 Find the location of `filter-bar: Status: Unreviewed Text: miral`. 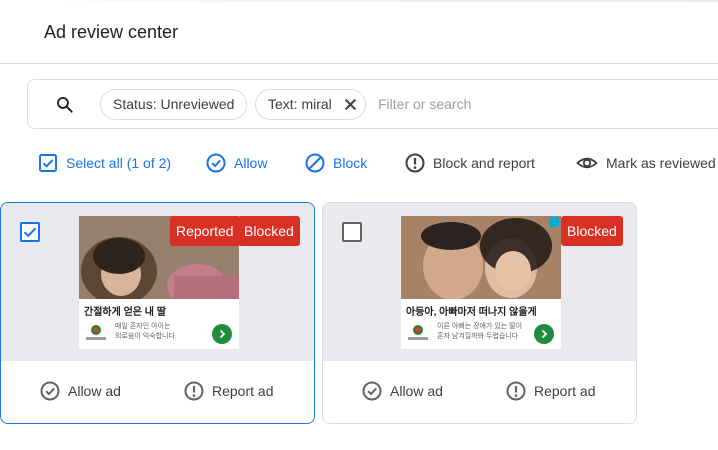

filter-bar: Status: Unreviewed Text: miral is located at coordinates (372, 104).